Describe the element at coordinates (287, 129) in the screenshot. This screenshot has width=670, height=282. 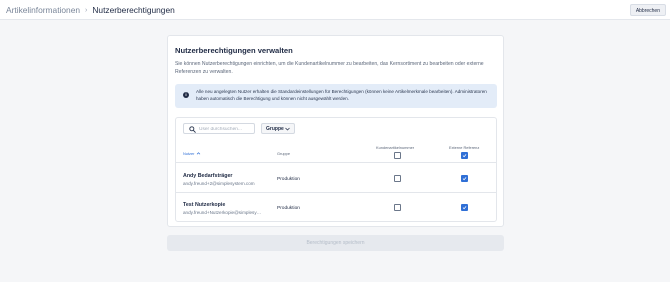
I see `chevron-down-icon` at that location.